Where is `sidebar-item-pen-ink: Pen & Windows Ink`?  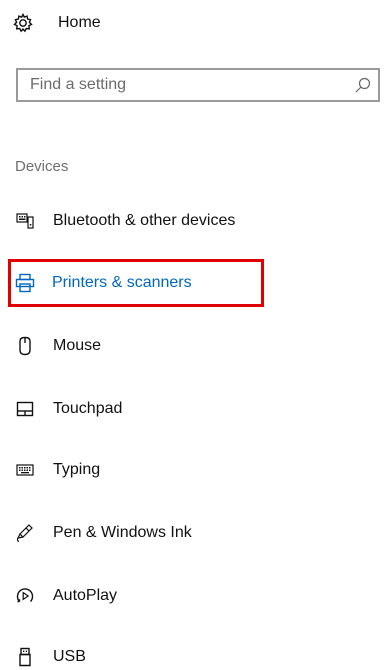 sidebar-item-pen-ink: Pen & Windows Ink is located at coordinates (136, 533).